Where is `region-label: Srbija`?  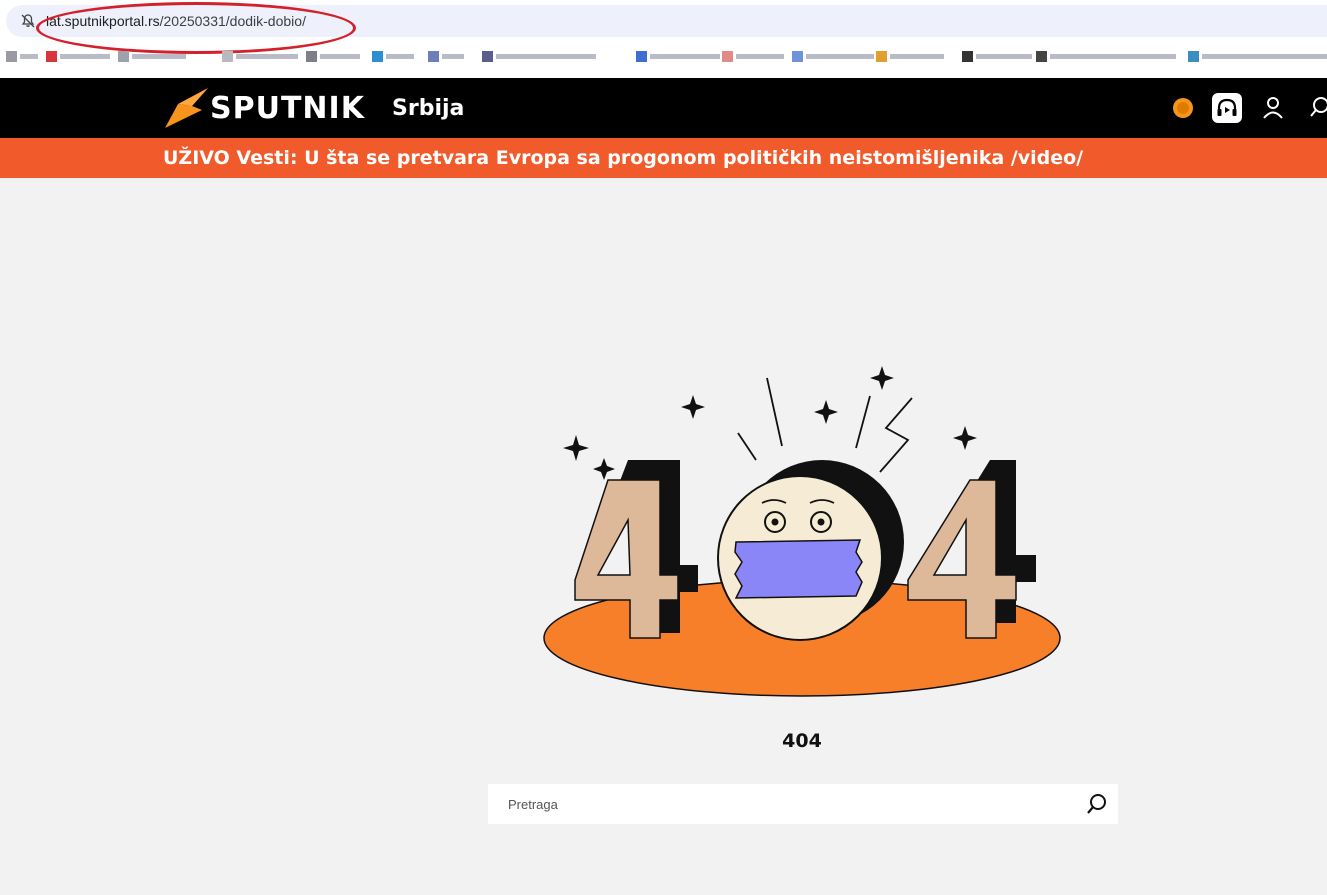
region-label: Srbija is located at coordinates (428, 108).